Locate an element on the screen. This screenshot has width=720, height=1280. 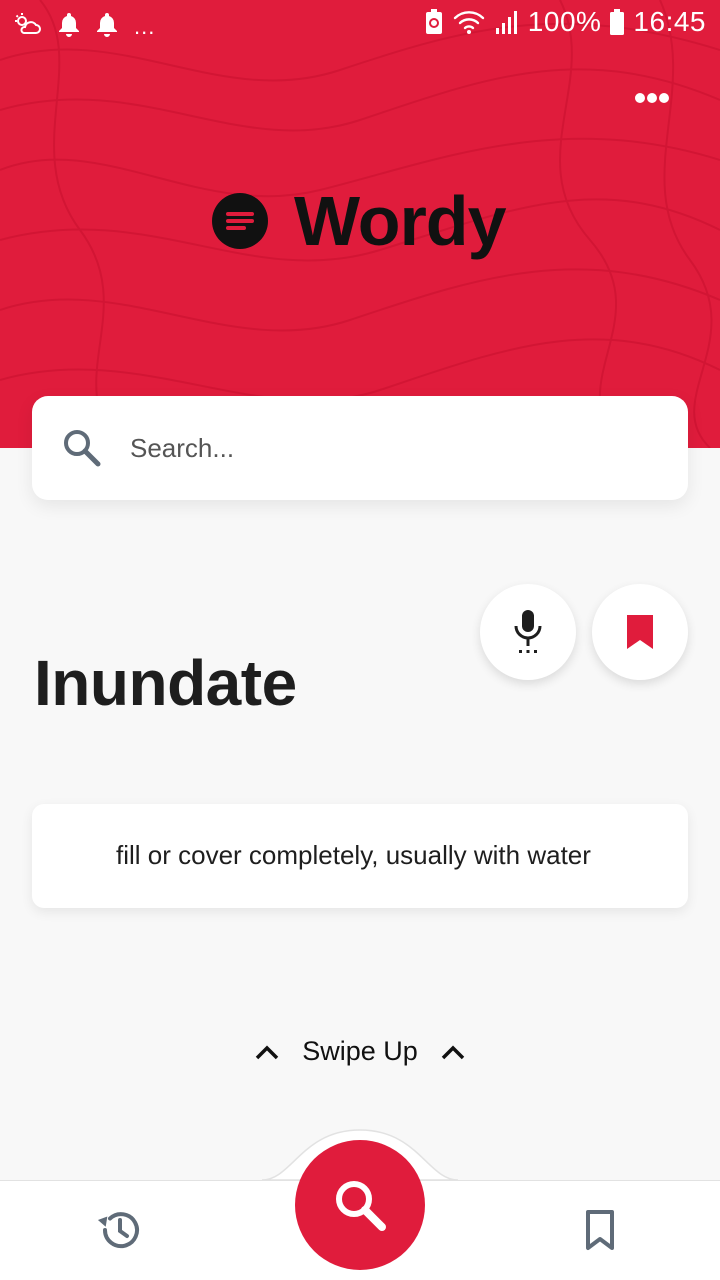
microphone-icon is located at coordinates (528, 631).